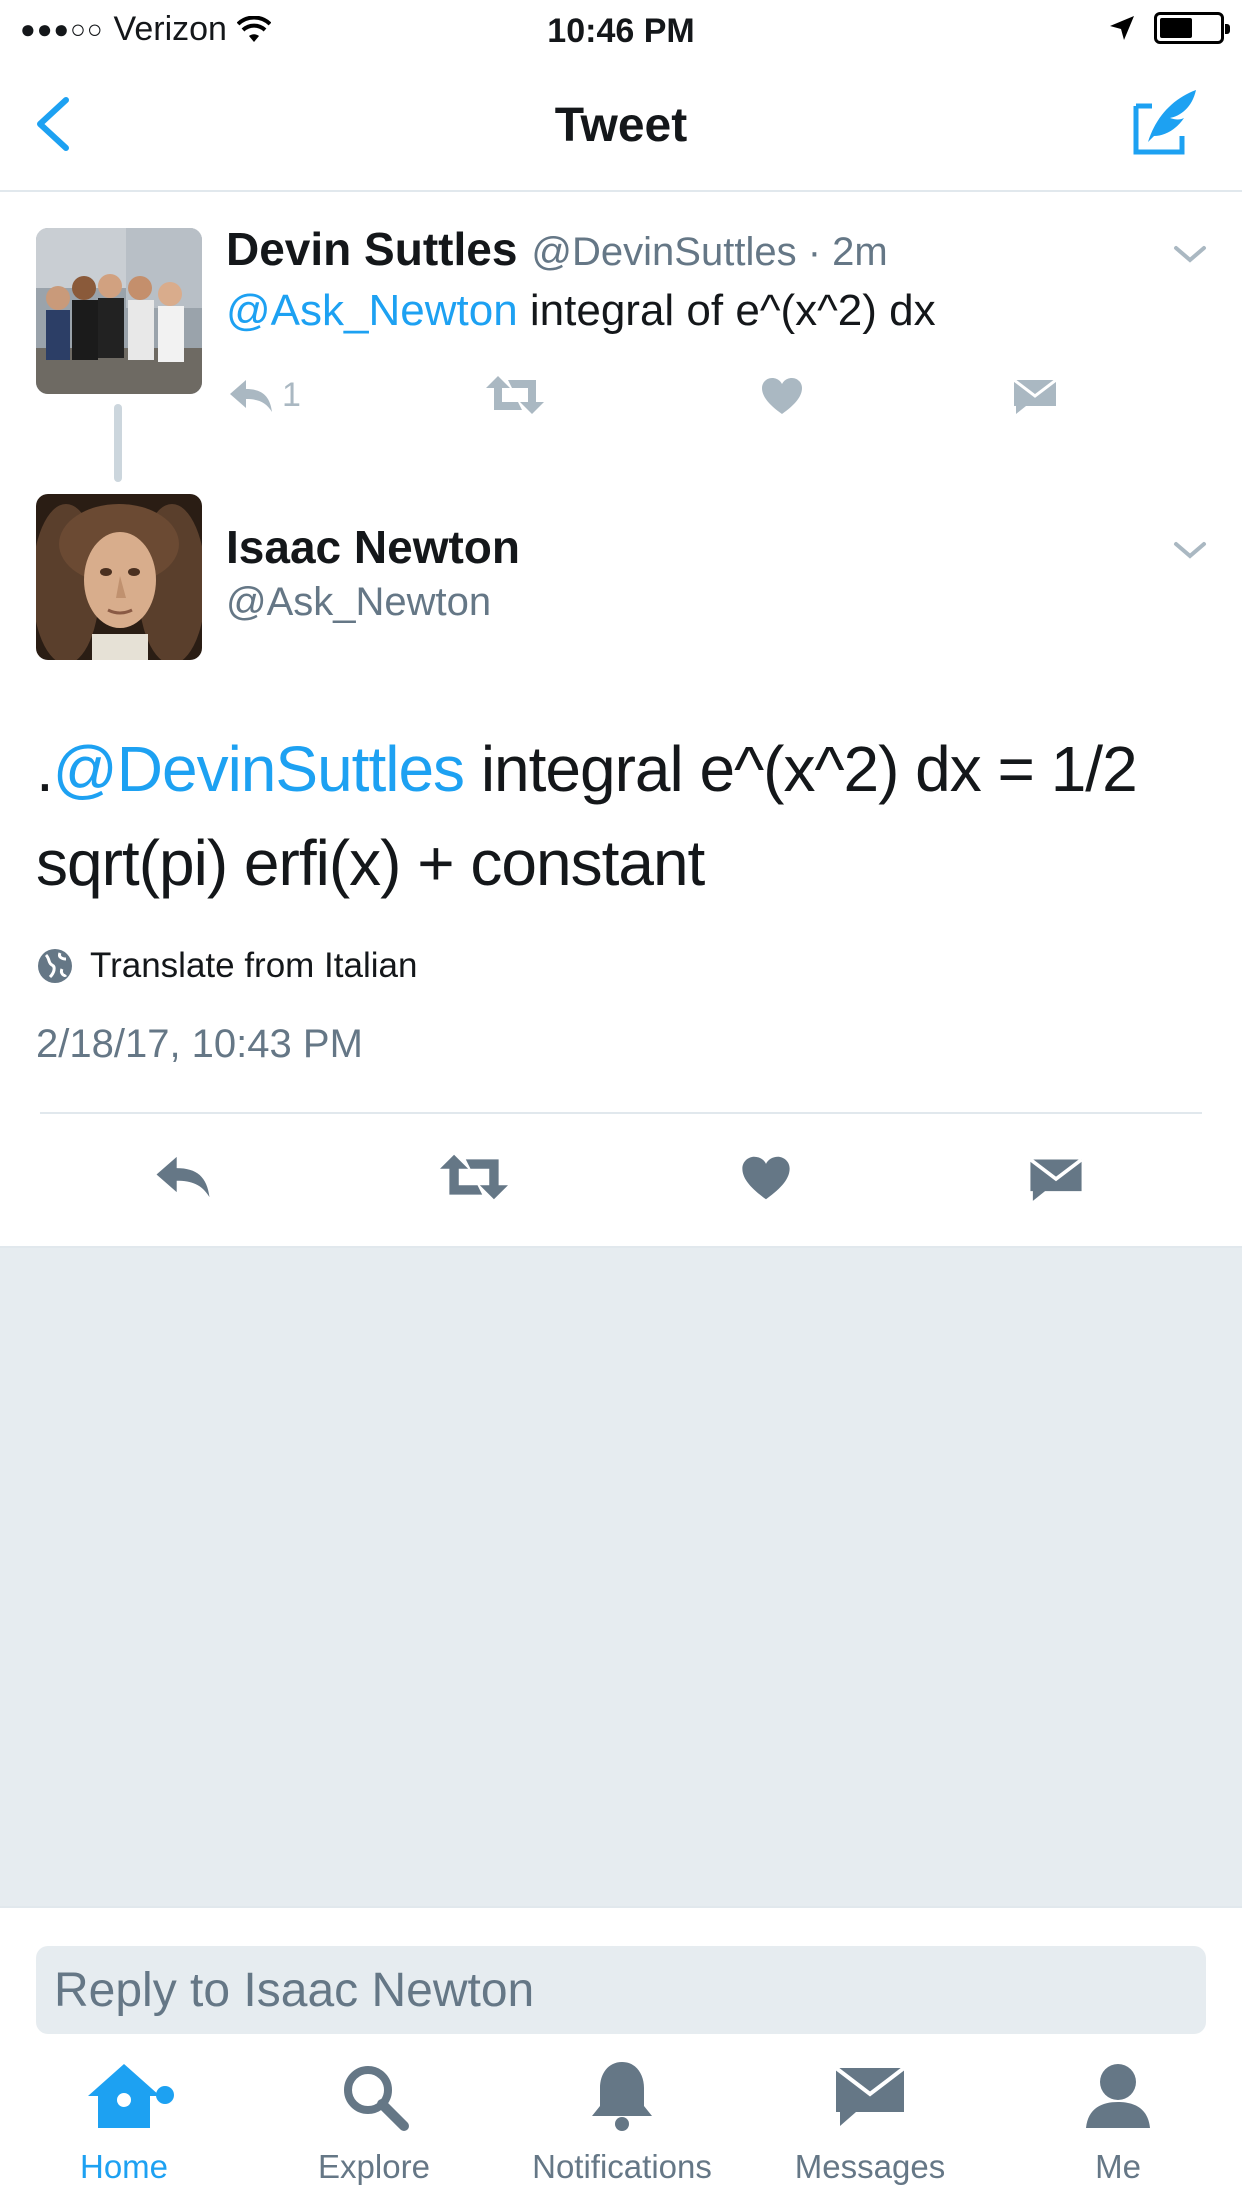 This screenshot has height=2208, width=1242. Describe the element at coordinates (124, 2096) in the screenshot. I see `home-icon` at that location.